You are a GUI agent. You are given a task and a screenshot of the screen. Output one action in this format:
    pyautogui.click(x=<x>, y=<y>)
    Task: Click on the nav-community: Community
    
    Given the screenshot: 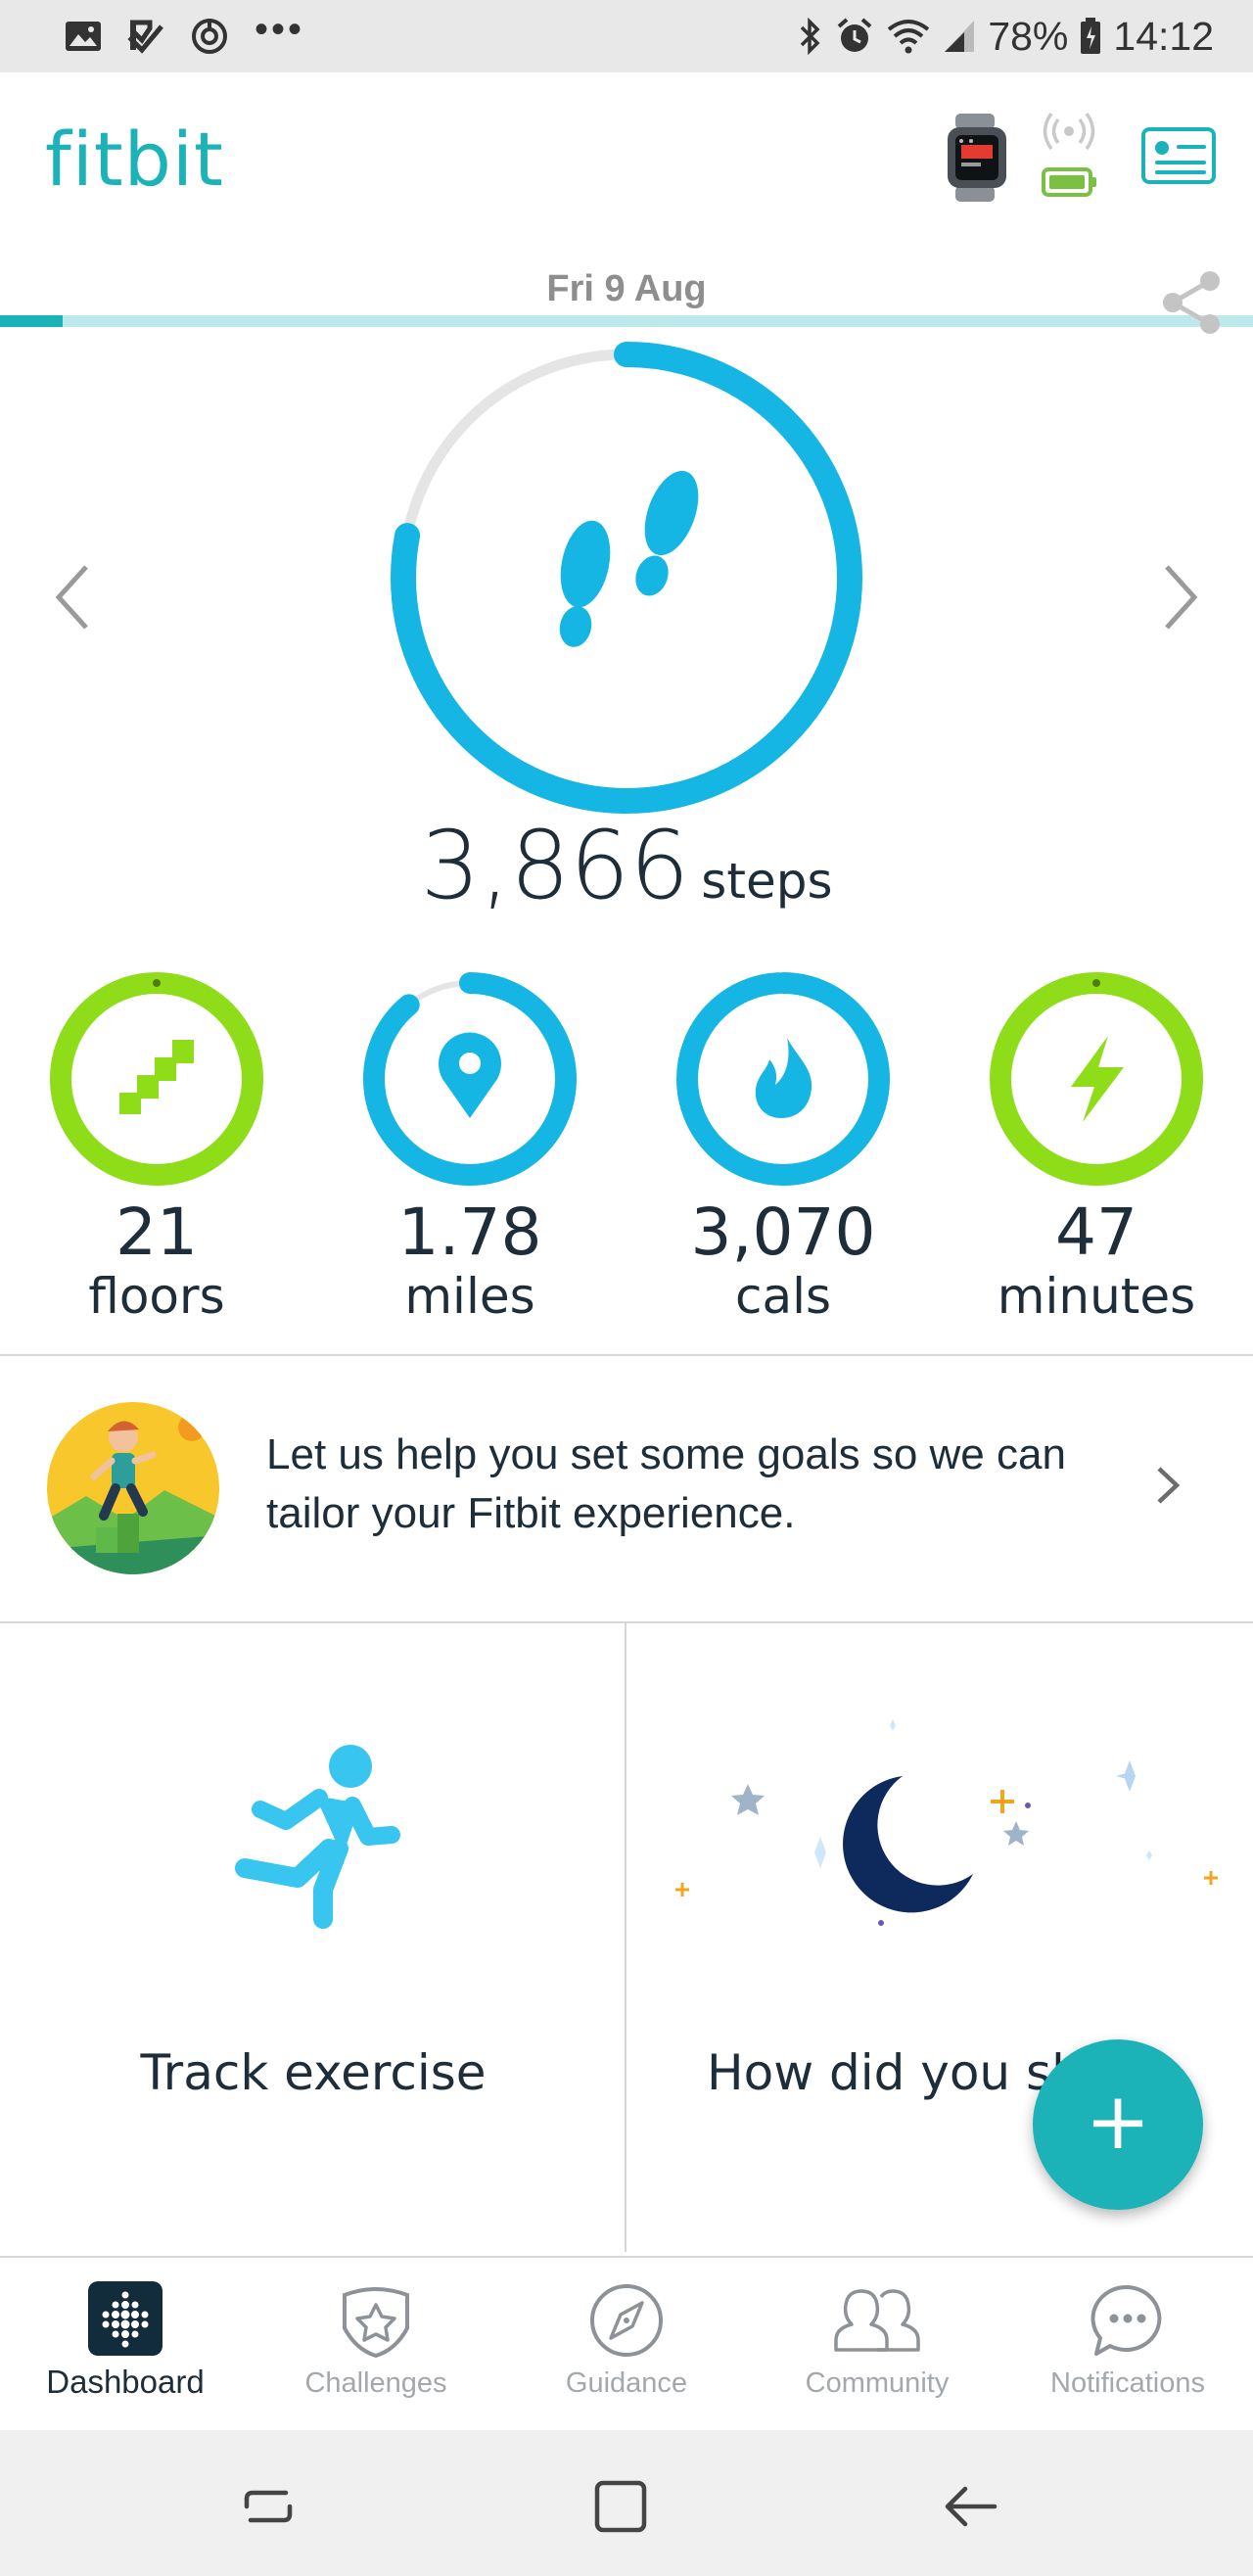 What is the action you would take?
    pyautogui.click(x=877, y=2344)
    